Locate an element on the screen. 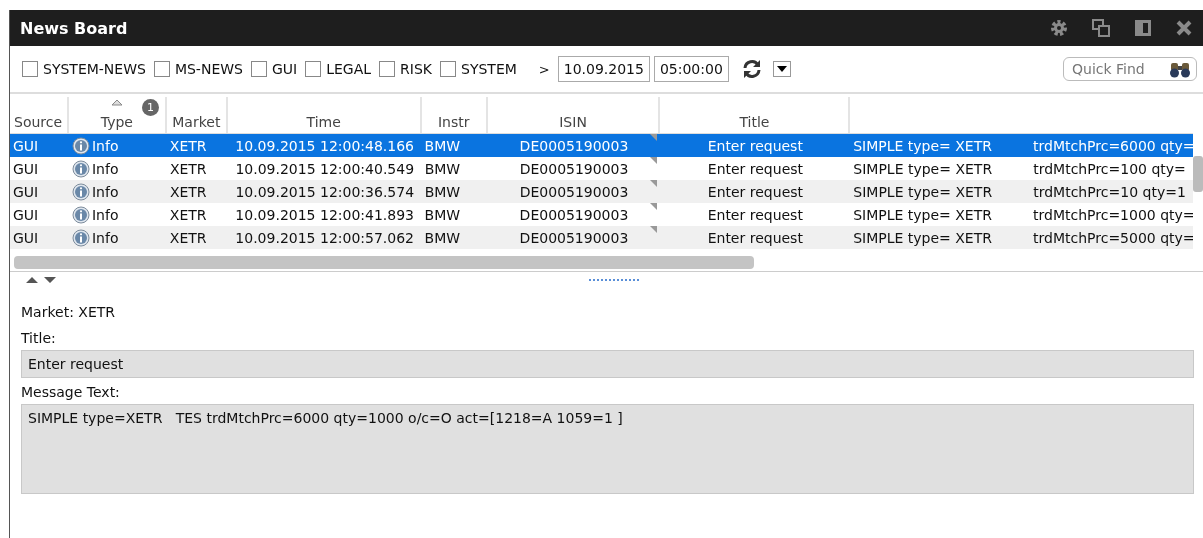  table-row: GUI Info XETR 10.09.2015 12:00:48.166 BMW DE0005190003 Enter request SIMPLE type= XETR trdMtchPrc=6000 qty= is located at coordinates (601, 145).